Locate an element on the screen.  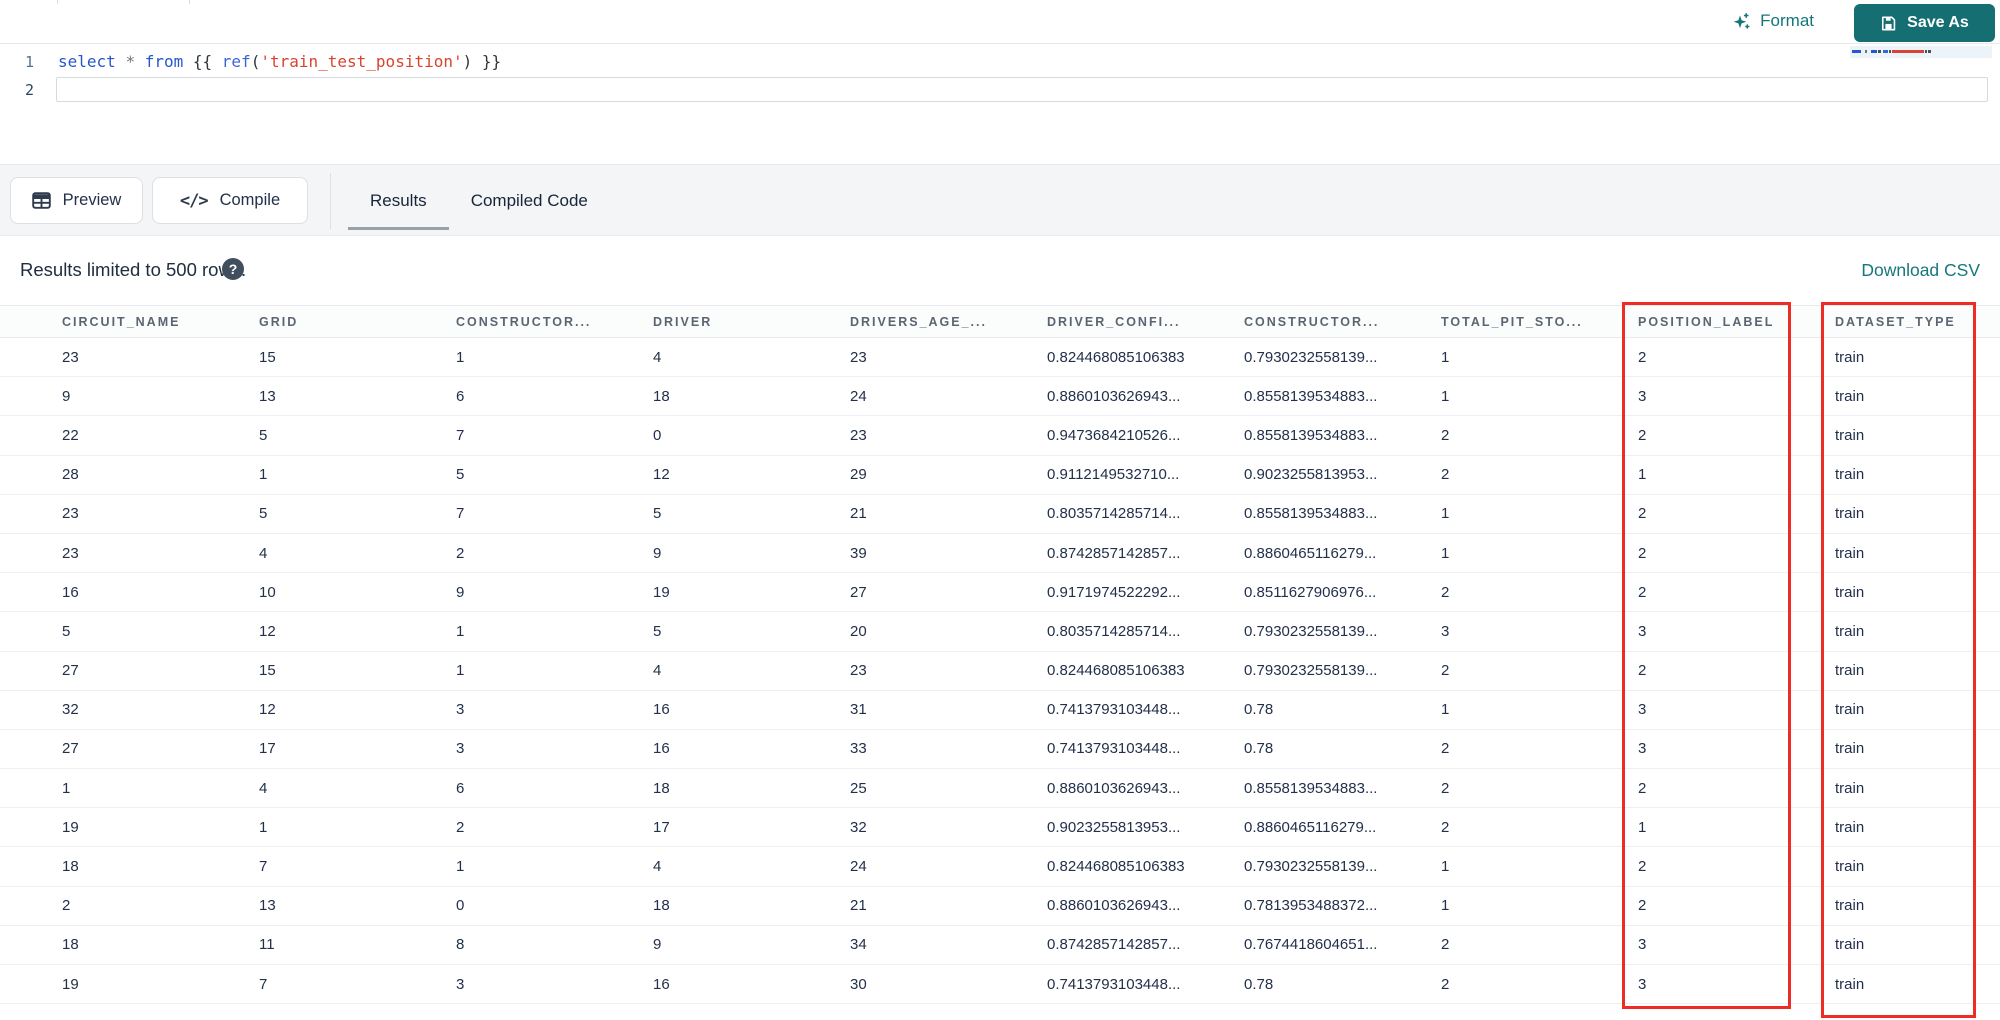
format-button: Format is located at coordinates (1773, 21).